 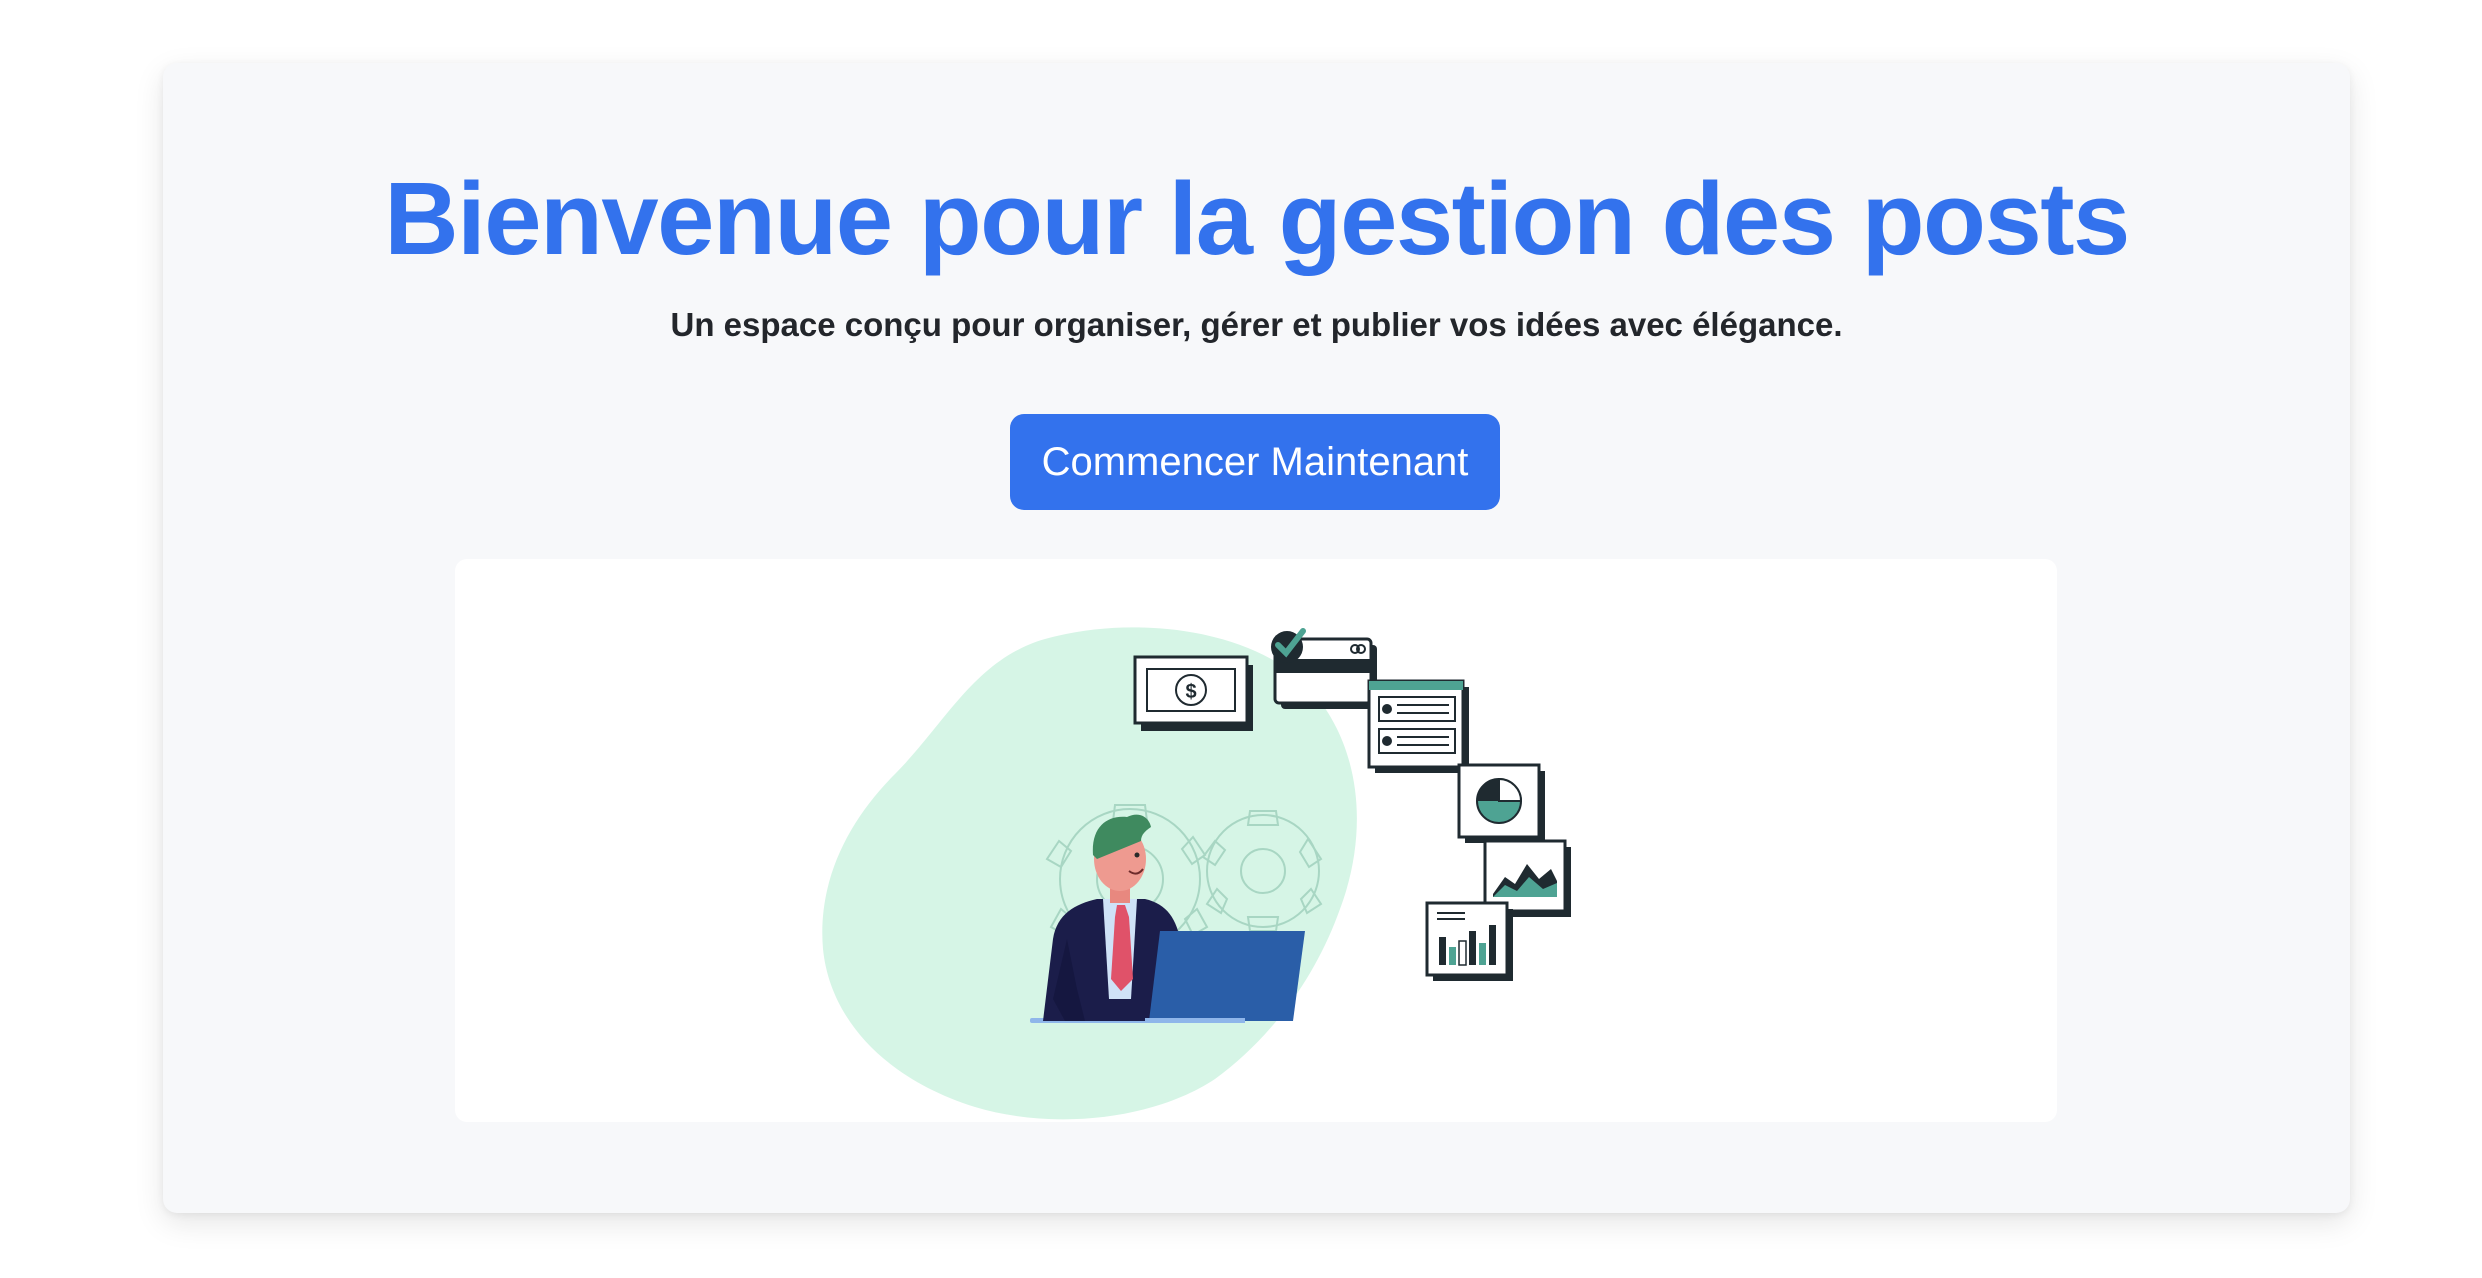 I want to click on page-title: Bienvenue pour la gestion des posts, so click(x=1257, y=218).